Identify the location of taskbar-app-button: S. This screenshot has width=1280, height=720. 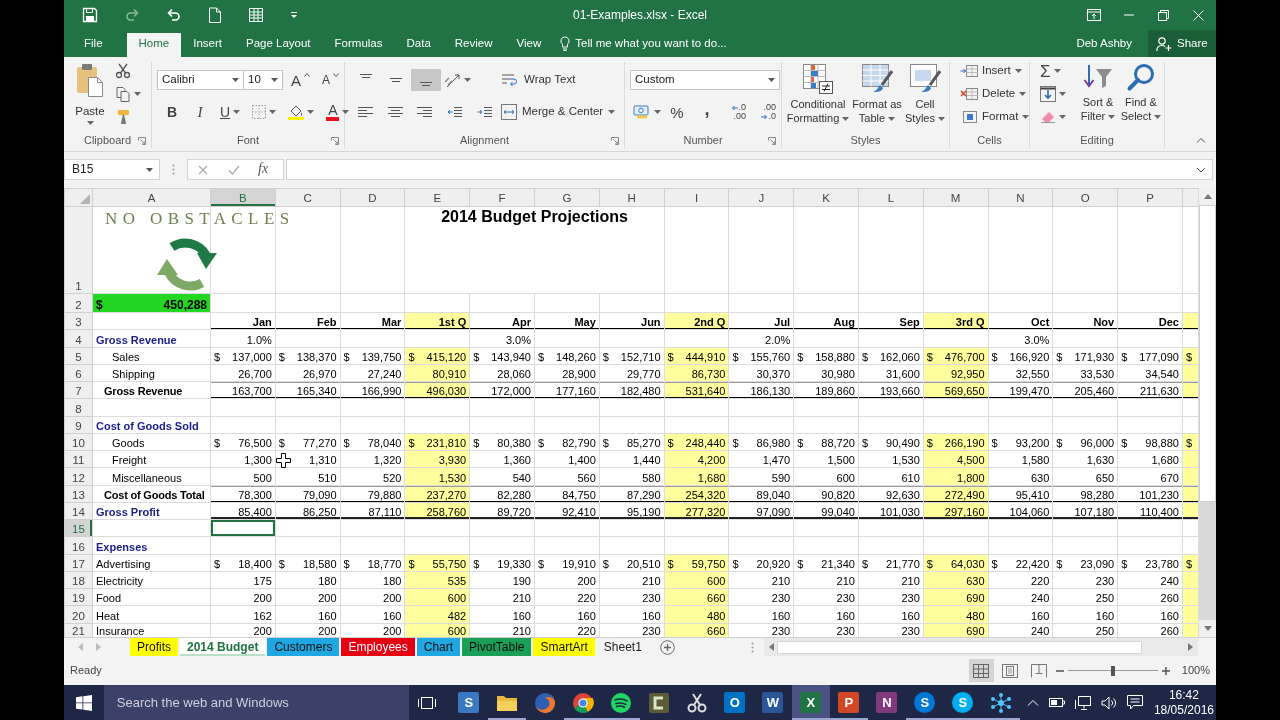
(924, 702).